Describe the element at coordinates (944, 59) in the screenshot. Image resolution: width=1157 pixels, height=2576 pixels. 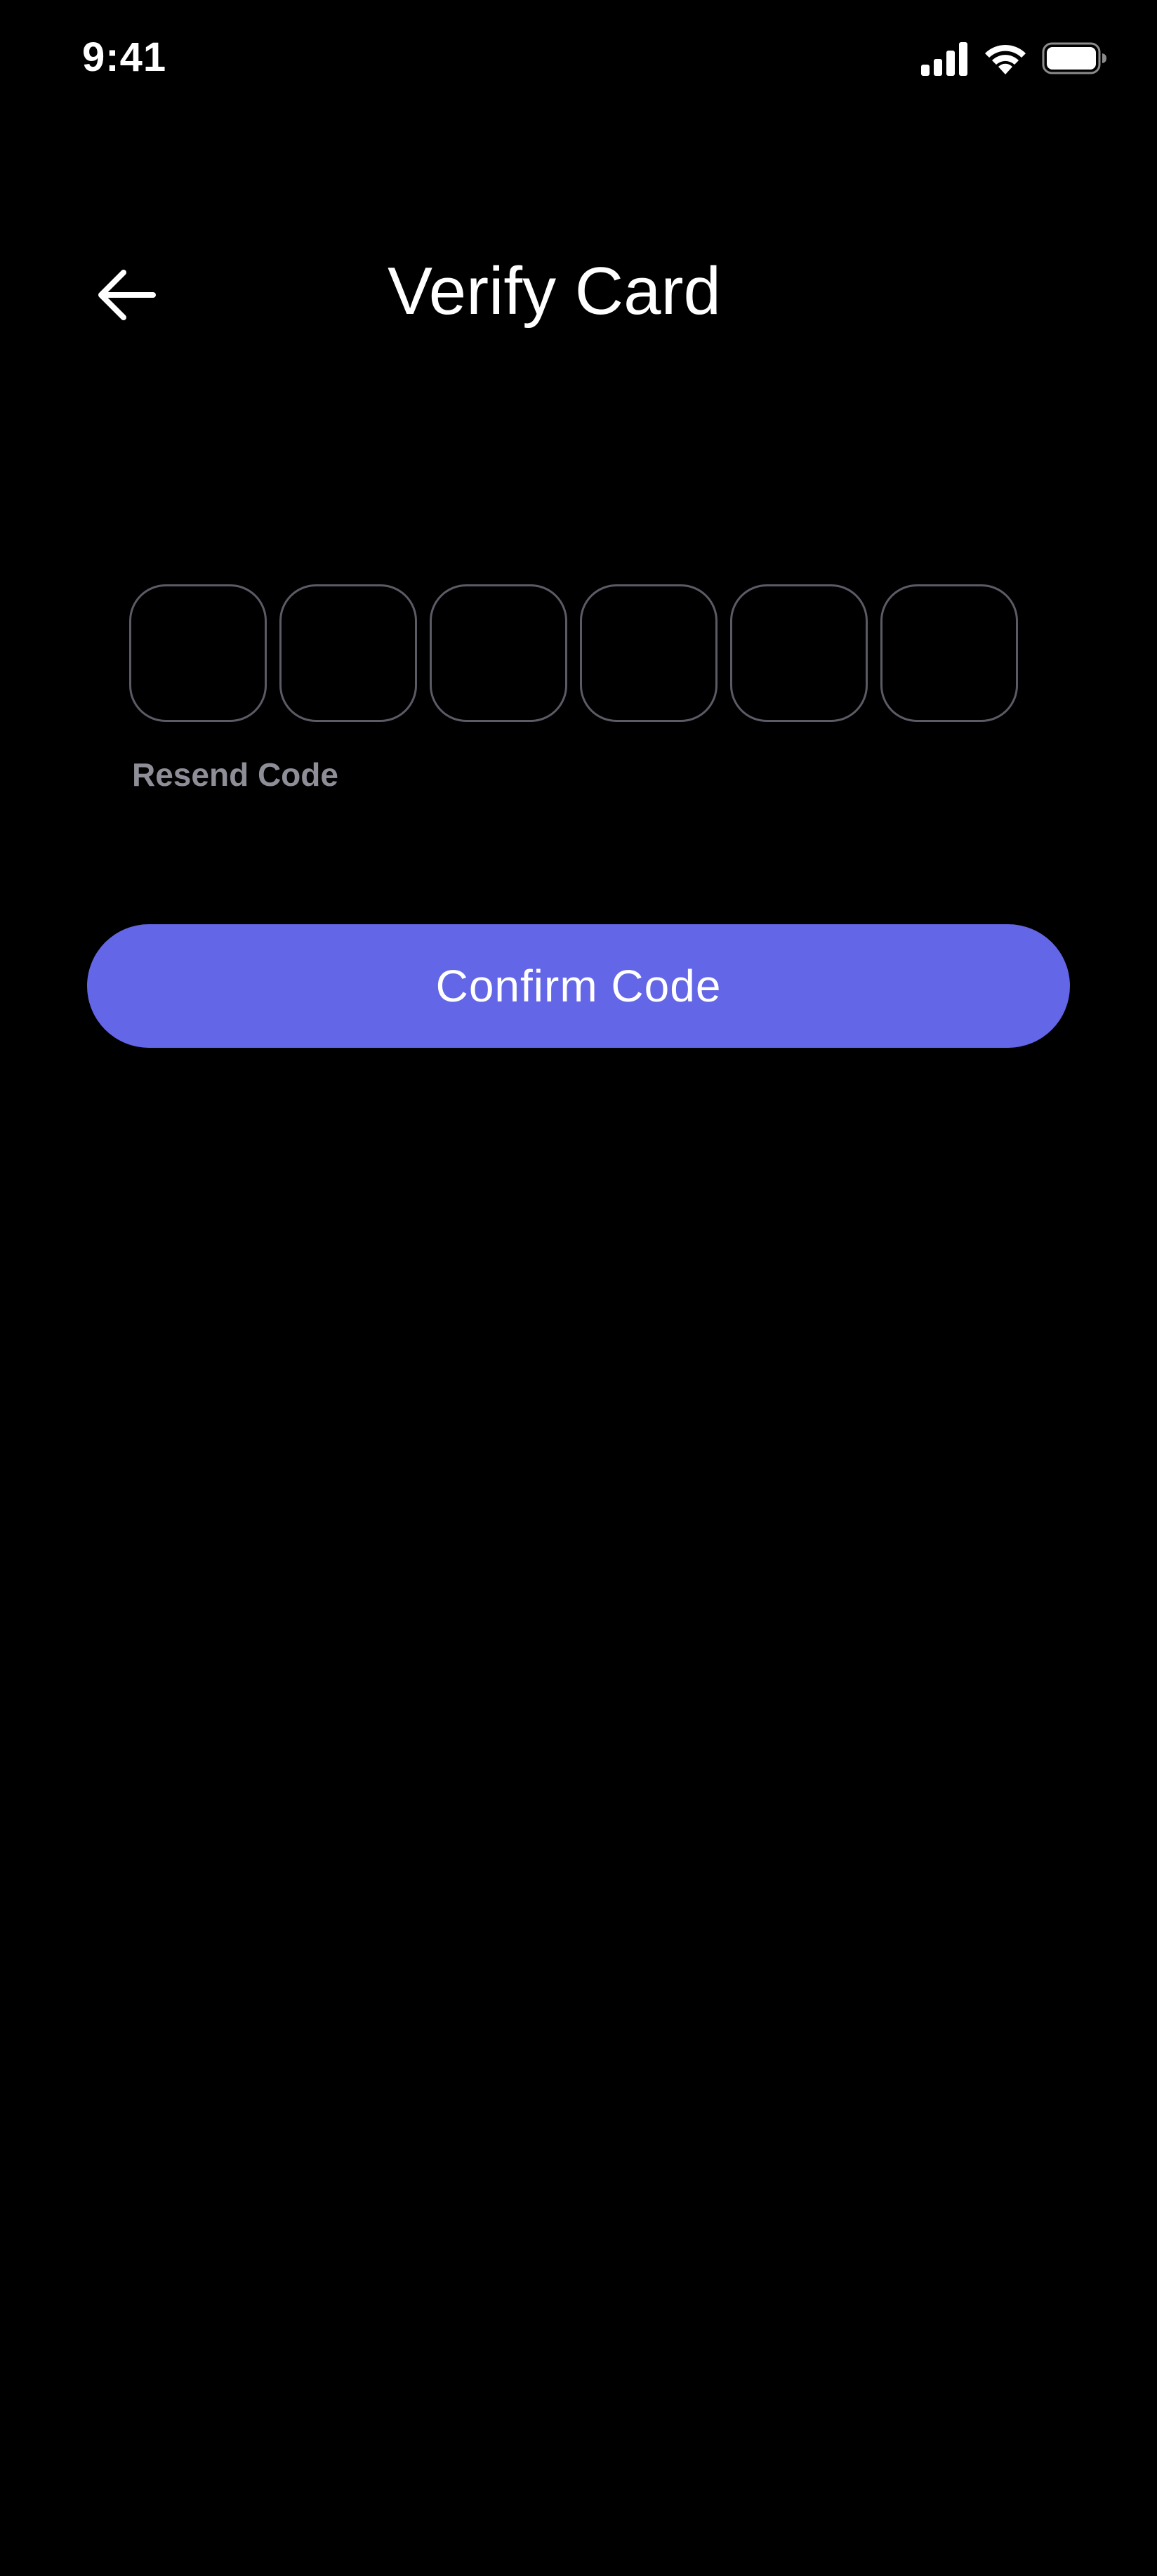
I see `cellular-signal-icon` at that location.